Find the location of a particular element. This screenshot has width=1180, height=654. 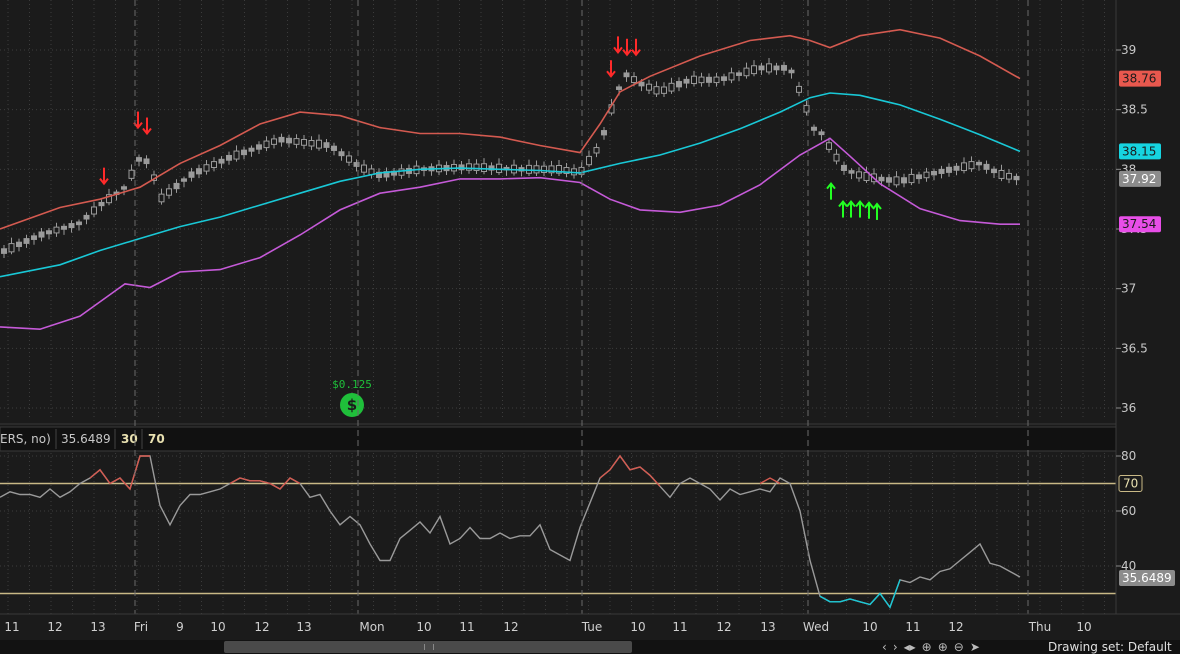

x-tick-label: Thu is located at coordinates (1040, 627).